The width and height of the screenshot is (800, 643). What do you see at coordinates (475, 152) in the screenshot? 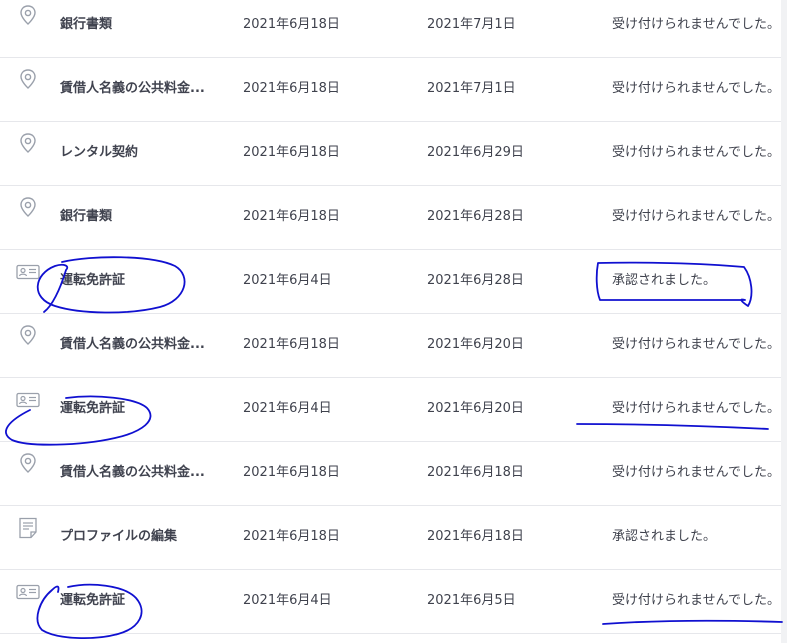
I see `updated-date: 2021年6月29日` at bounding box center [475, 152].